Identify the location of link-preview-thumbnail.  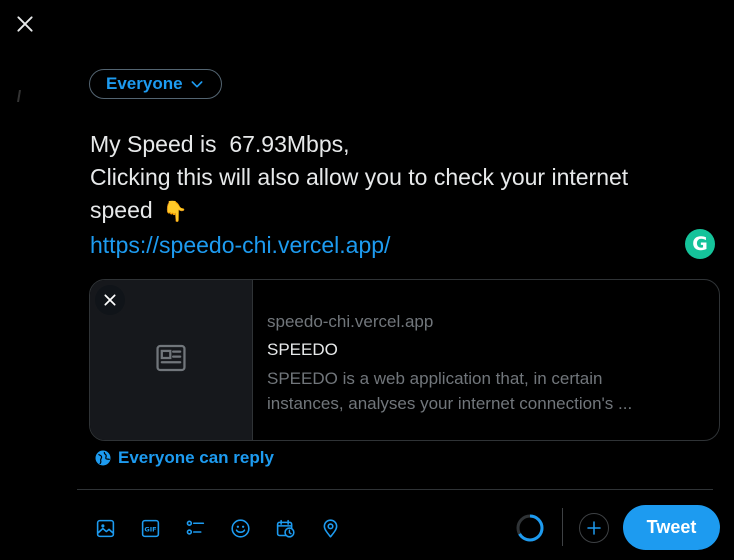
(171, 360).